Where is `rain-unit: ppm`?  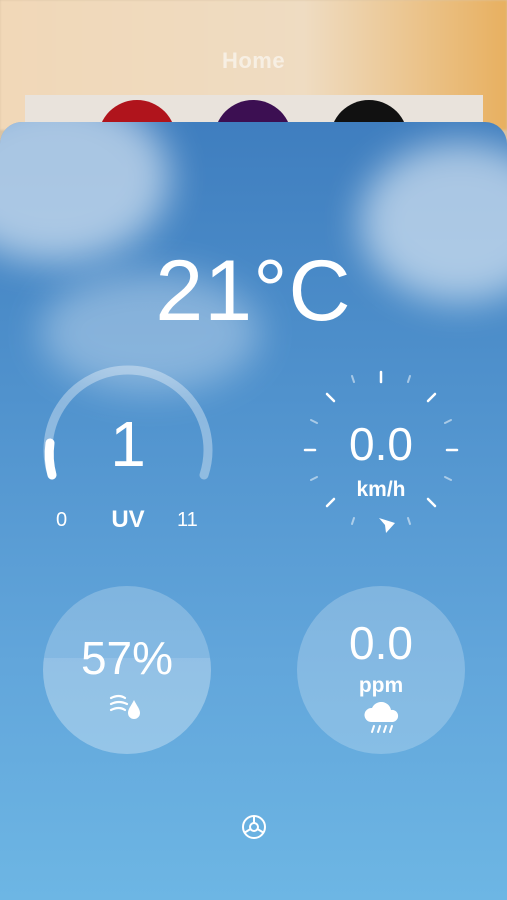 rain-unit: ppm is located at coordinates (381, 685).